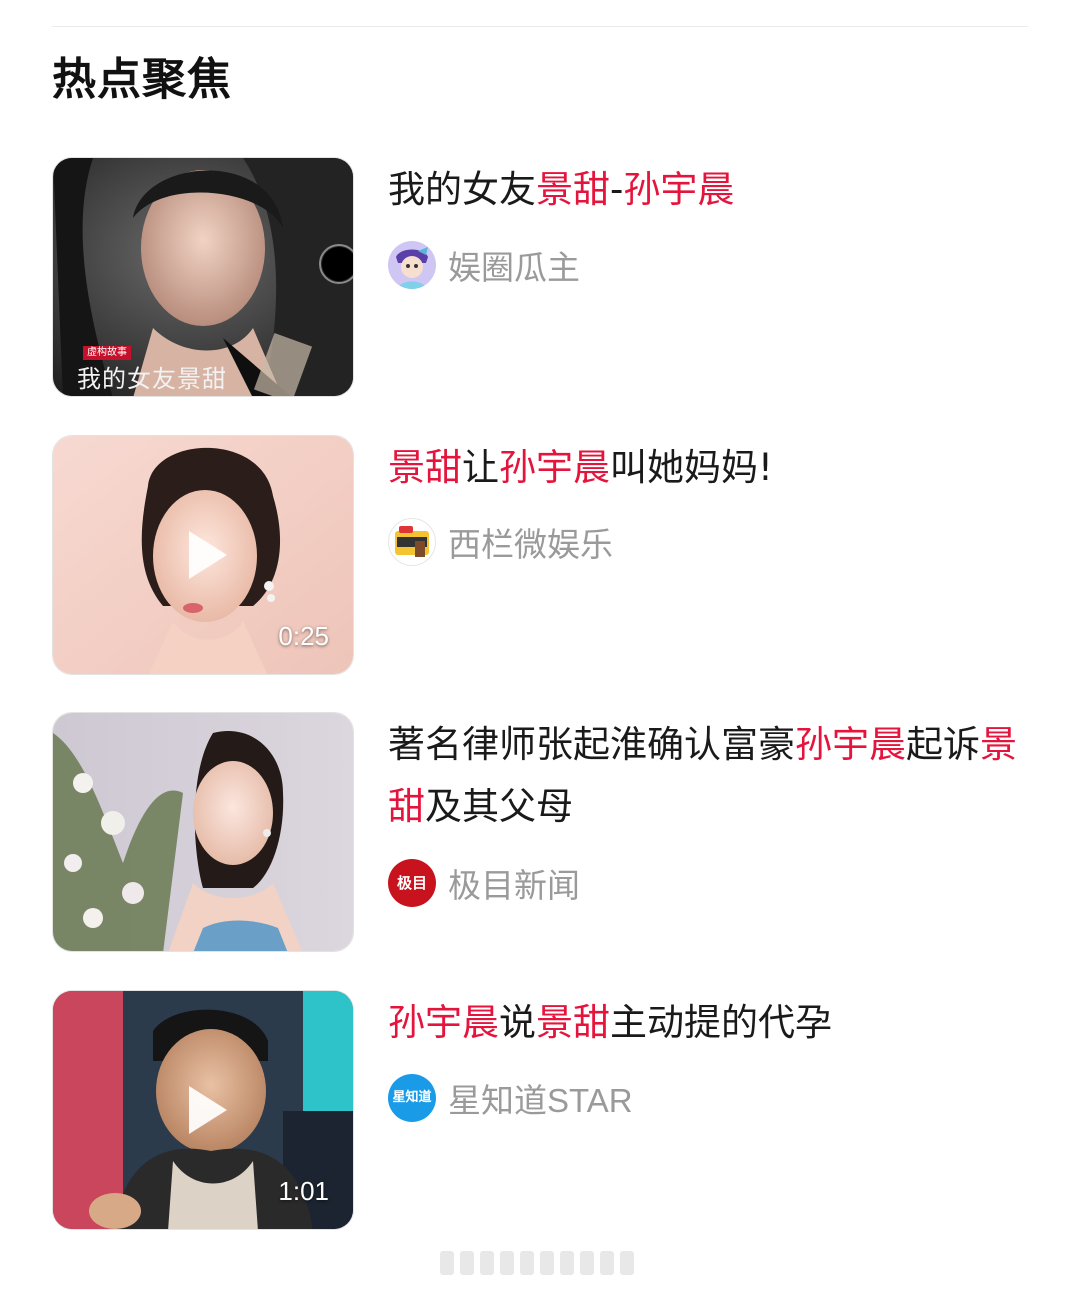  I want to click on top-divider, so click(540, 26).